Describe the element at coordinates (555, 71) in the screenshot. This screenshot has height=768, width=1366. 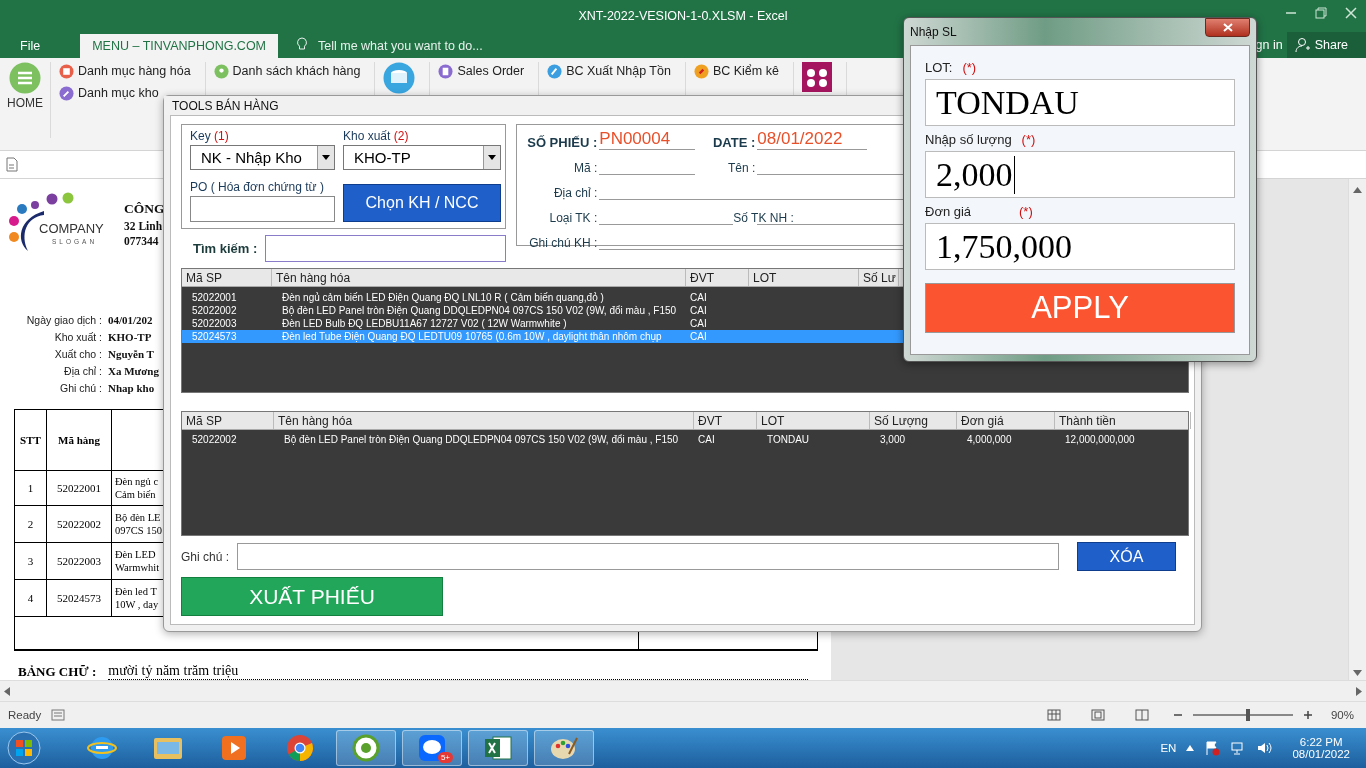
I see `pencil-icon` at that location.